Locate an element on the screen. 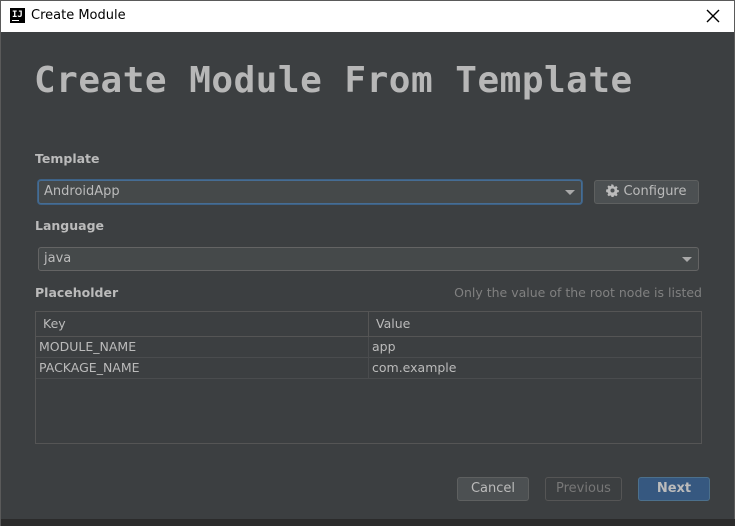 This screenshot has width=735, height=526. table-cell-key: PACKAGE_NAME is located at coordinates (202, 368).